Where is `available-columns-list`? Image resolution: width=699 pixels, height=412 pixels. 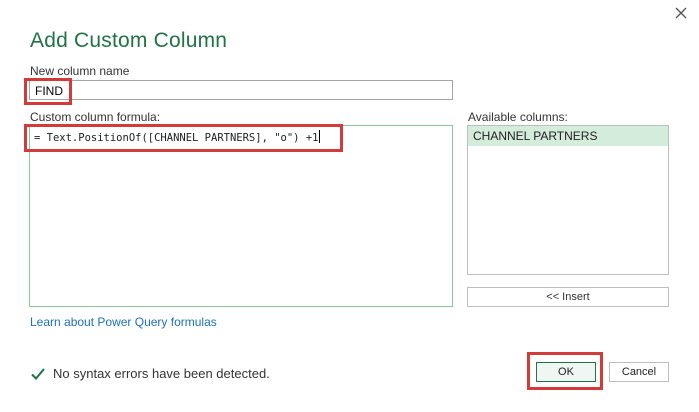
available-columns-list is located at coordinates (568, 200).